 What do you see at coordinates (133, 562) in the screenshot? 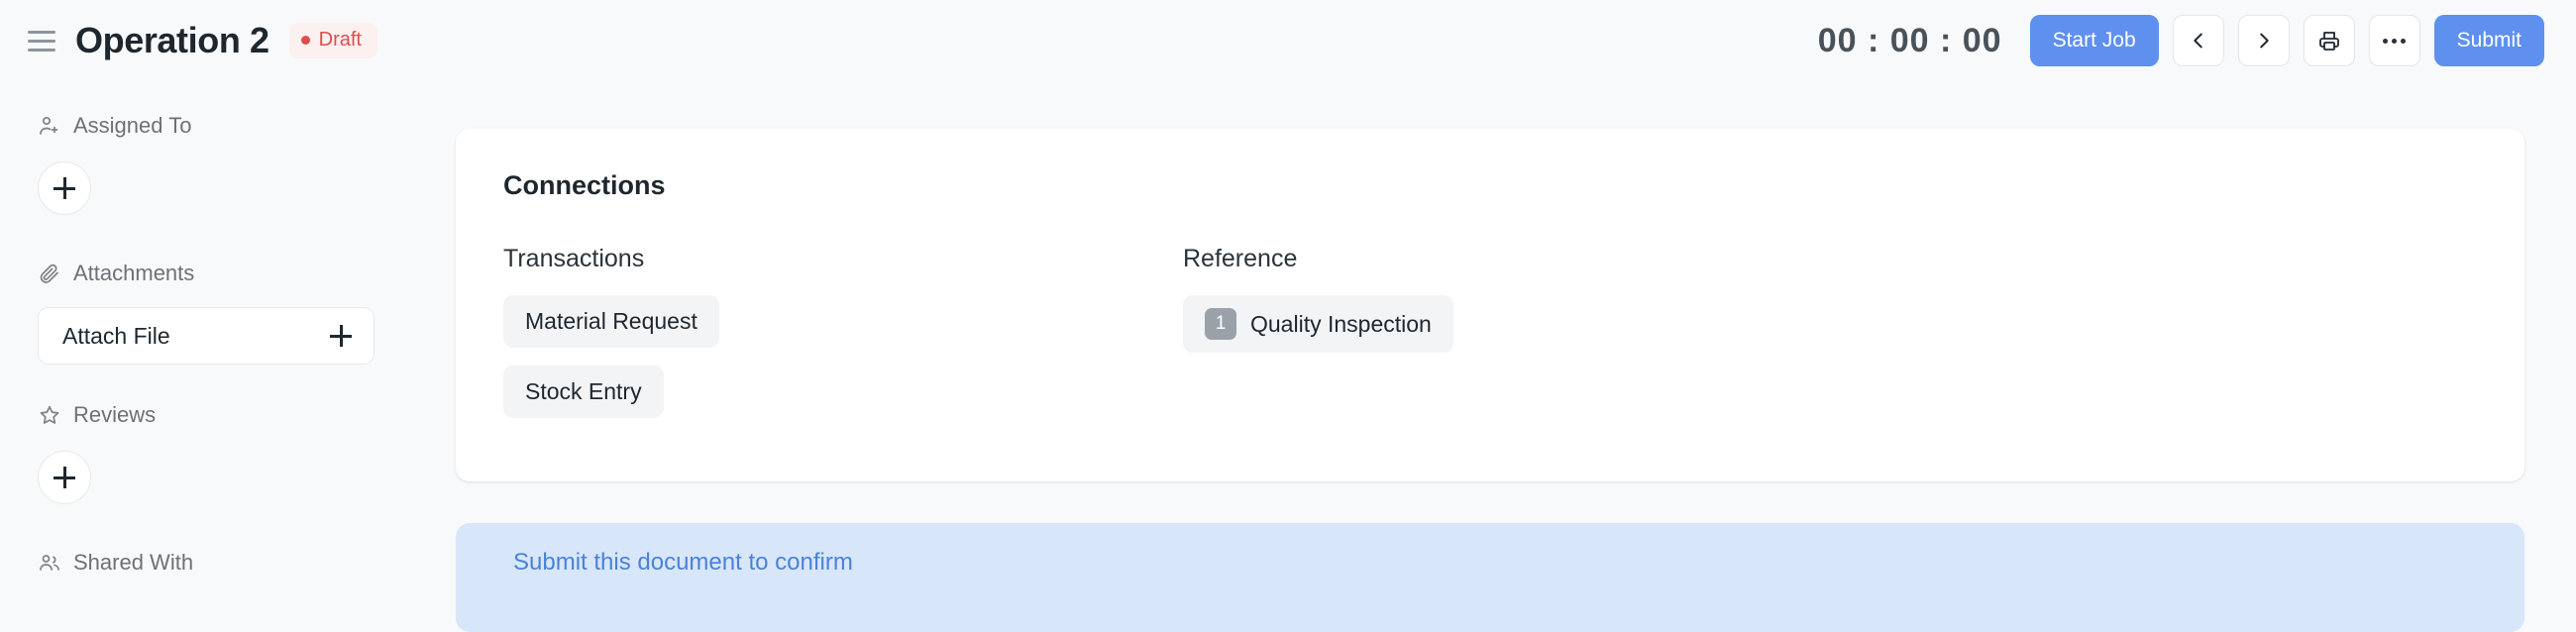
I see `sidebar-section-label: Shared With` at bounding box center [133, 562].